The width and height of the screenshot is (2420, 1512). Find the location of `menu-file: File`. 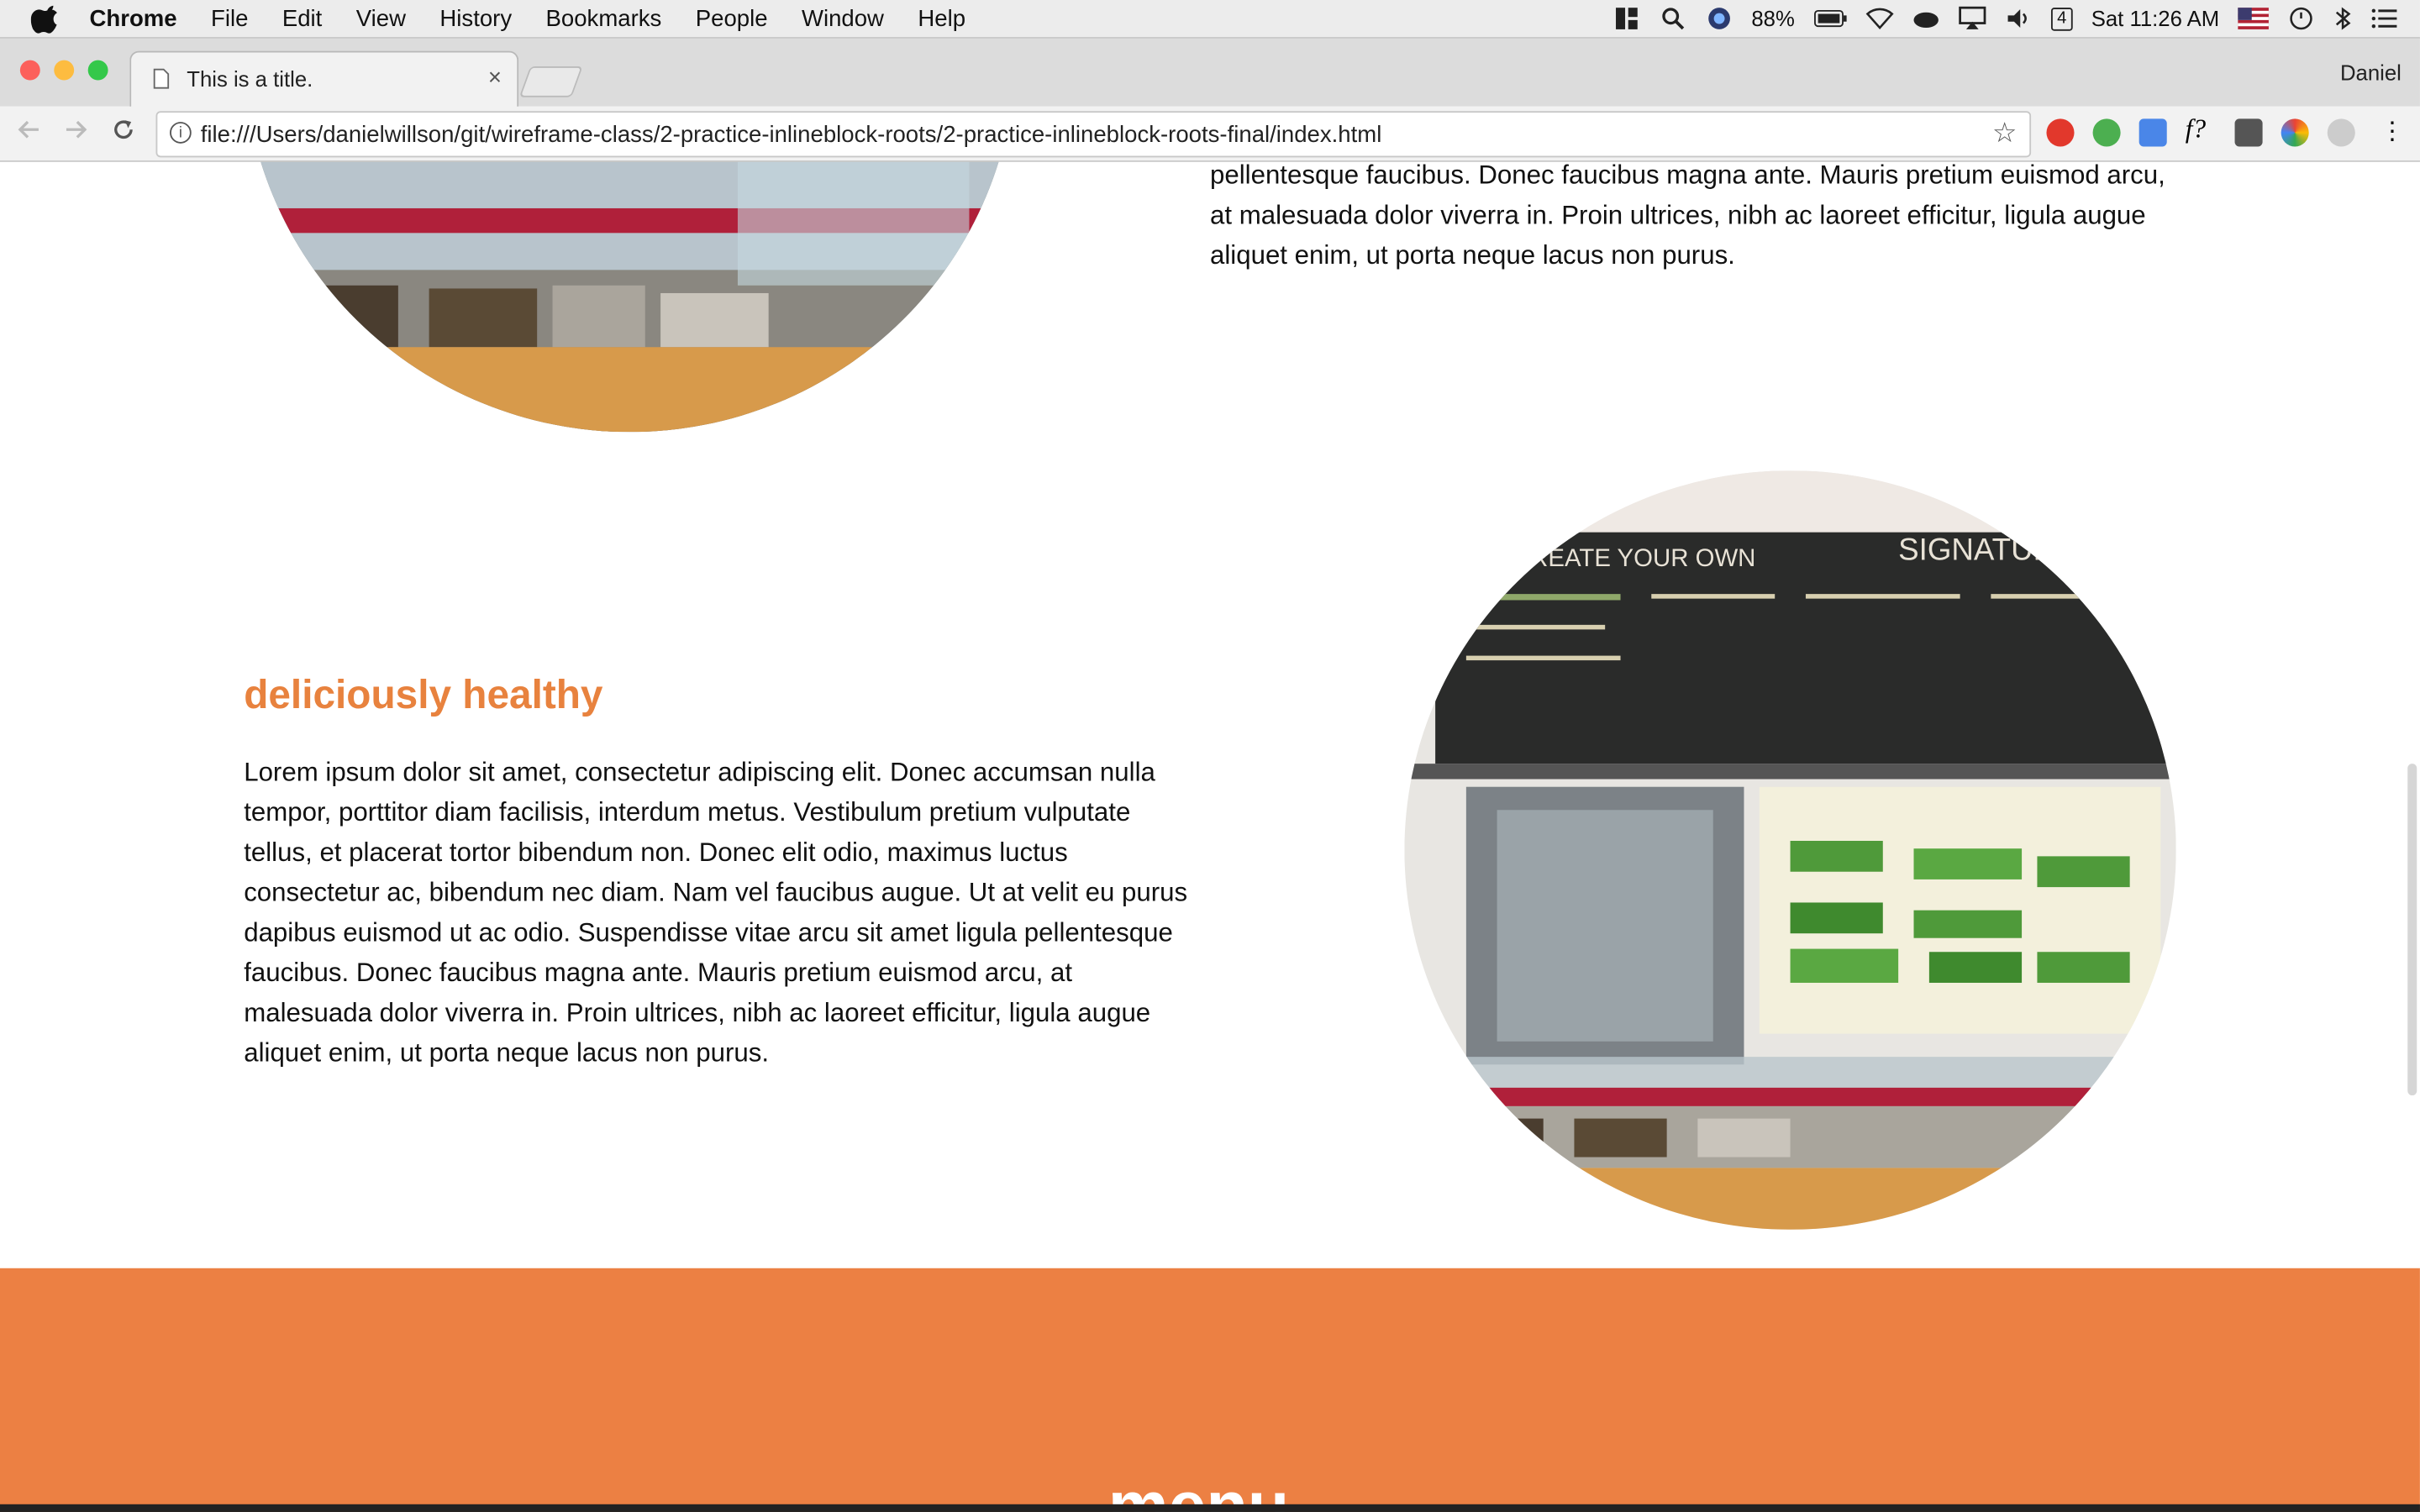

menu-file: File is located at coordinates (229, 18).